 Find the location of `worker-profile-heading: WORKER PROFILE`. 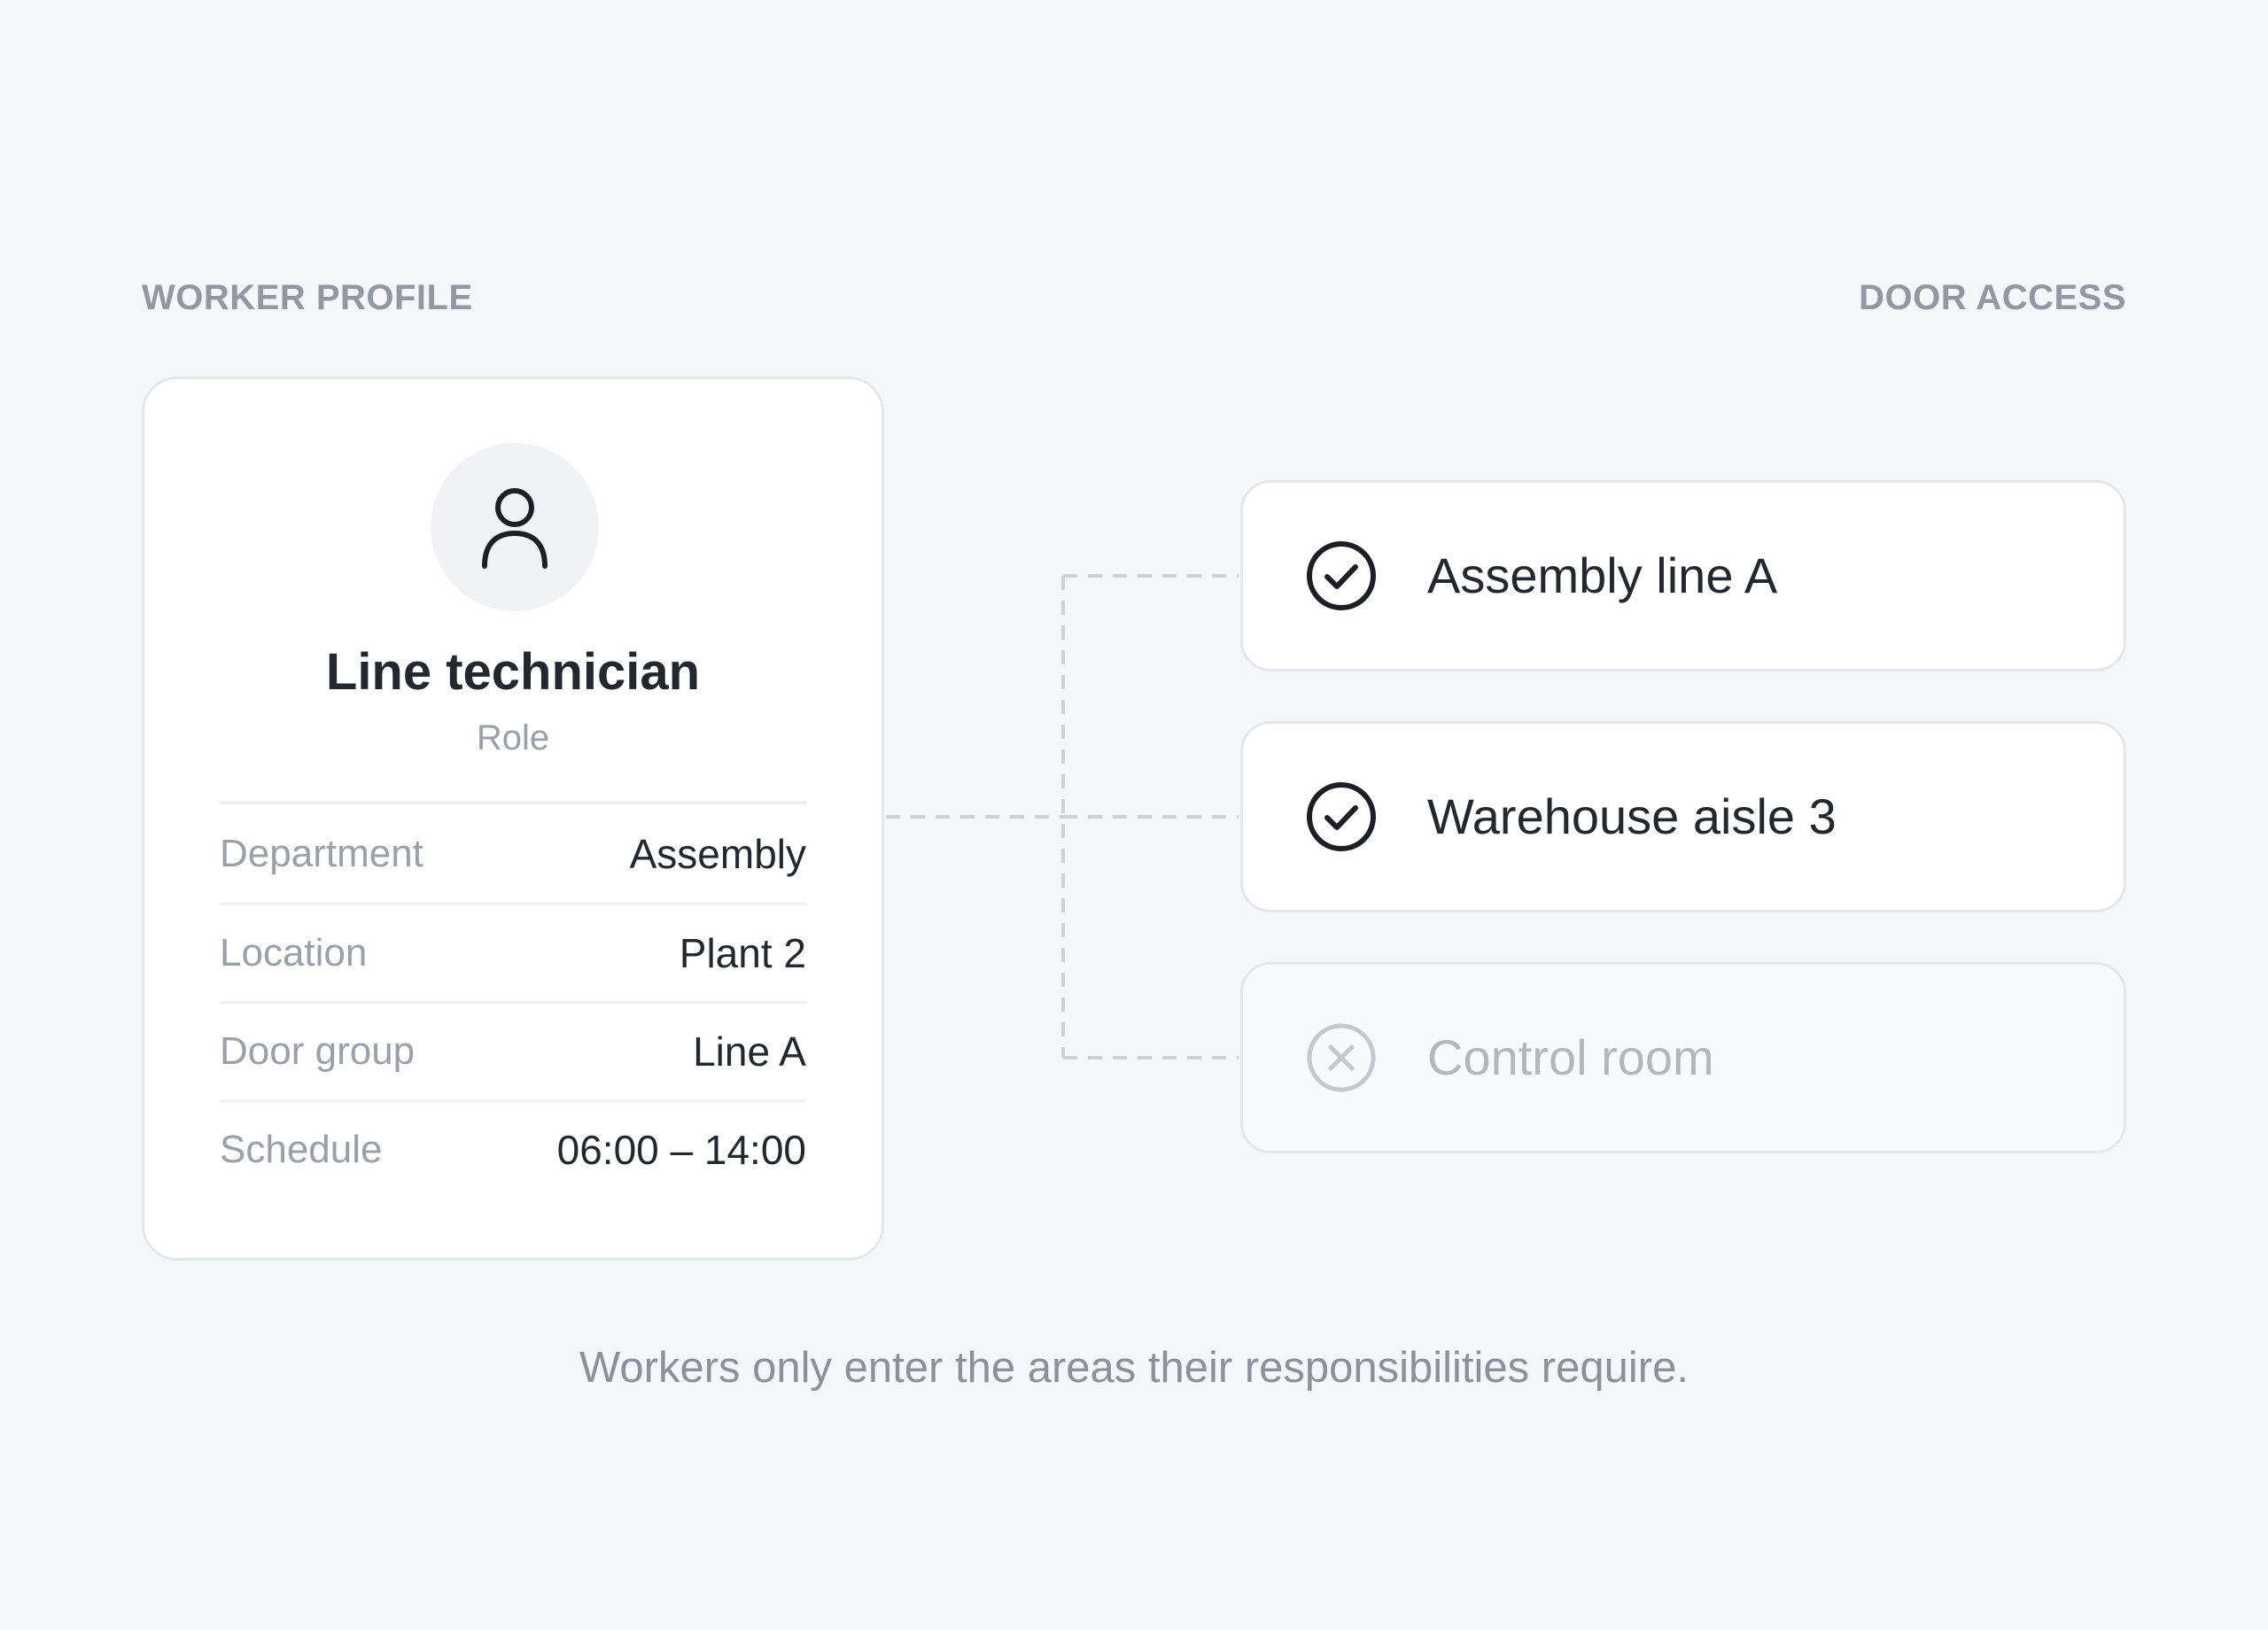

worker-profile-heading: WORKER PROFILE is located at coordinates (307, 297).